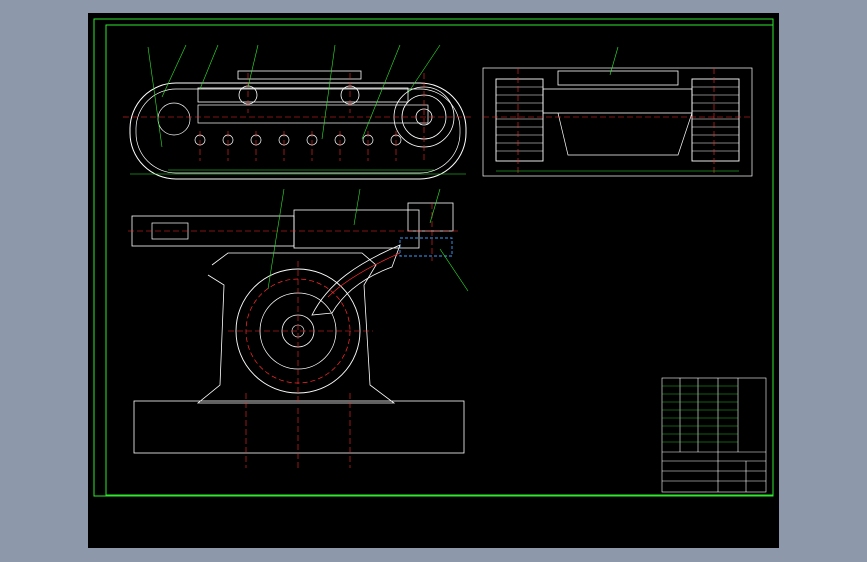 The image size is (867, 562). What do you see at coordinates (700, 414) in the screenshot?
I see `parts-list-rows` at bounding box center [700, 414].